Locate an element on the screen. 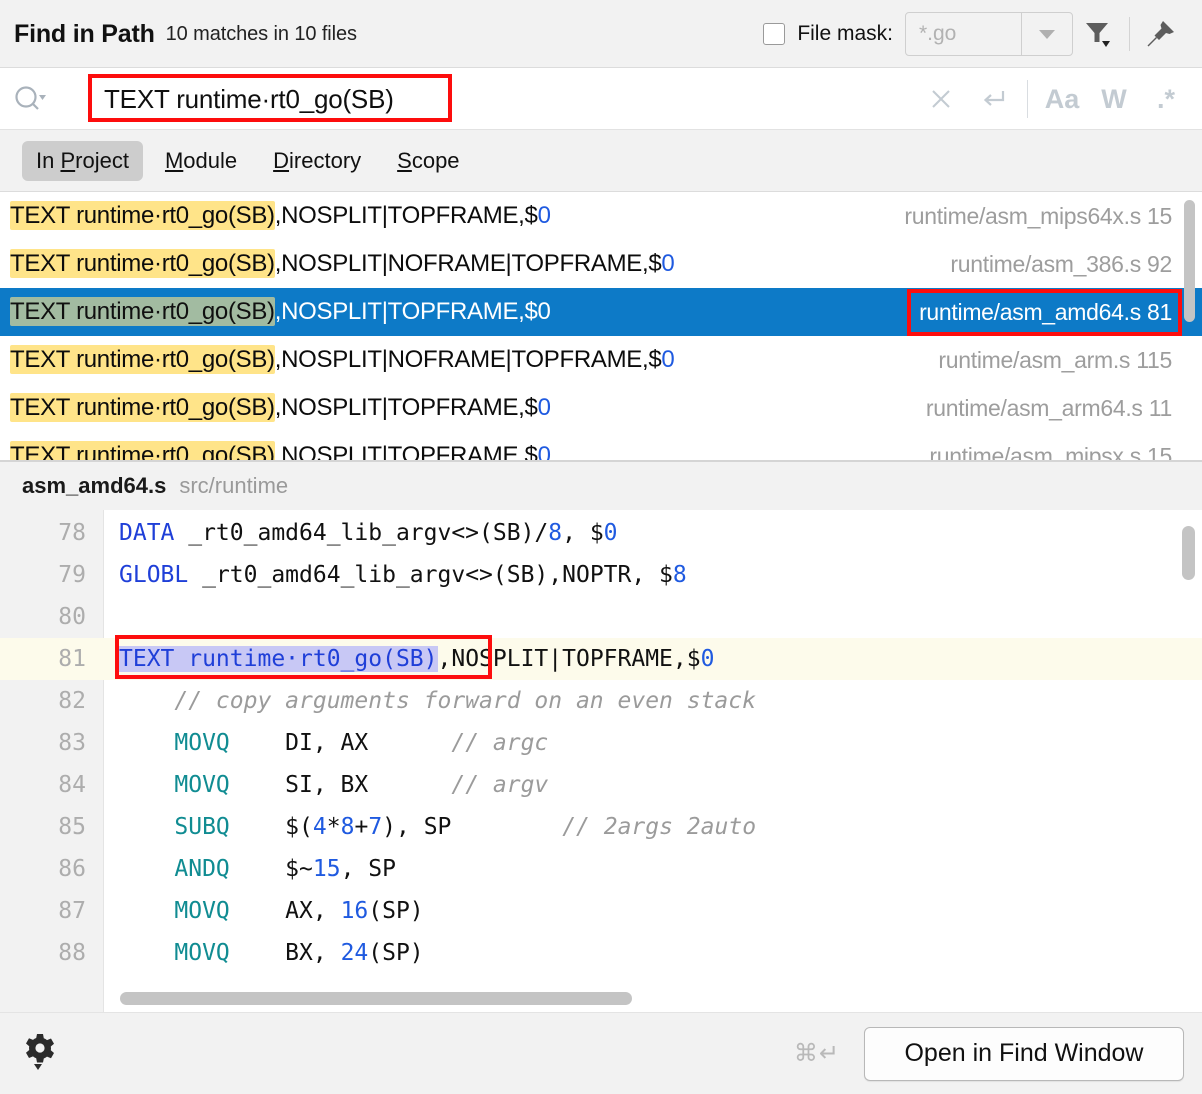 The height and width of the screenshot is (1094, 1202). search-icon is located at coordinates (30, 98).